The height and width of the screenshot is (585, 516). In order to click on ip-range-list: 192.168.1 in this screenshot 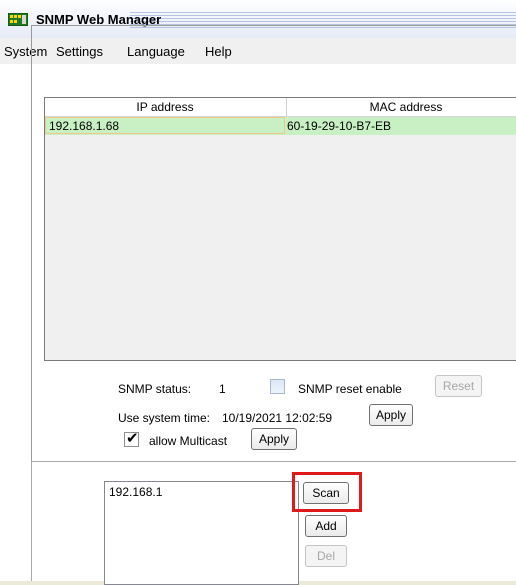, I will do `click(201, 533)`.